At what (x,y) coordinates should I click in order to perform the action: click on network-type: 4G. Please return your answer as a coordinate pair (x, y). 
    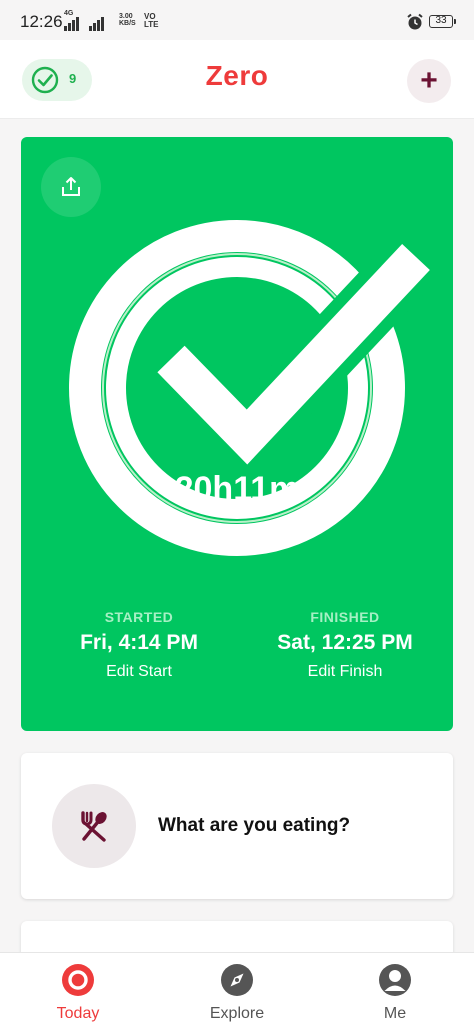
    Looking at the image, I should click on (69, 13).